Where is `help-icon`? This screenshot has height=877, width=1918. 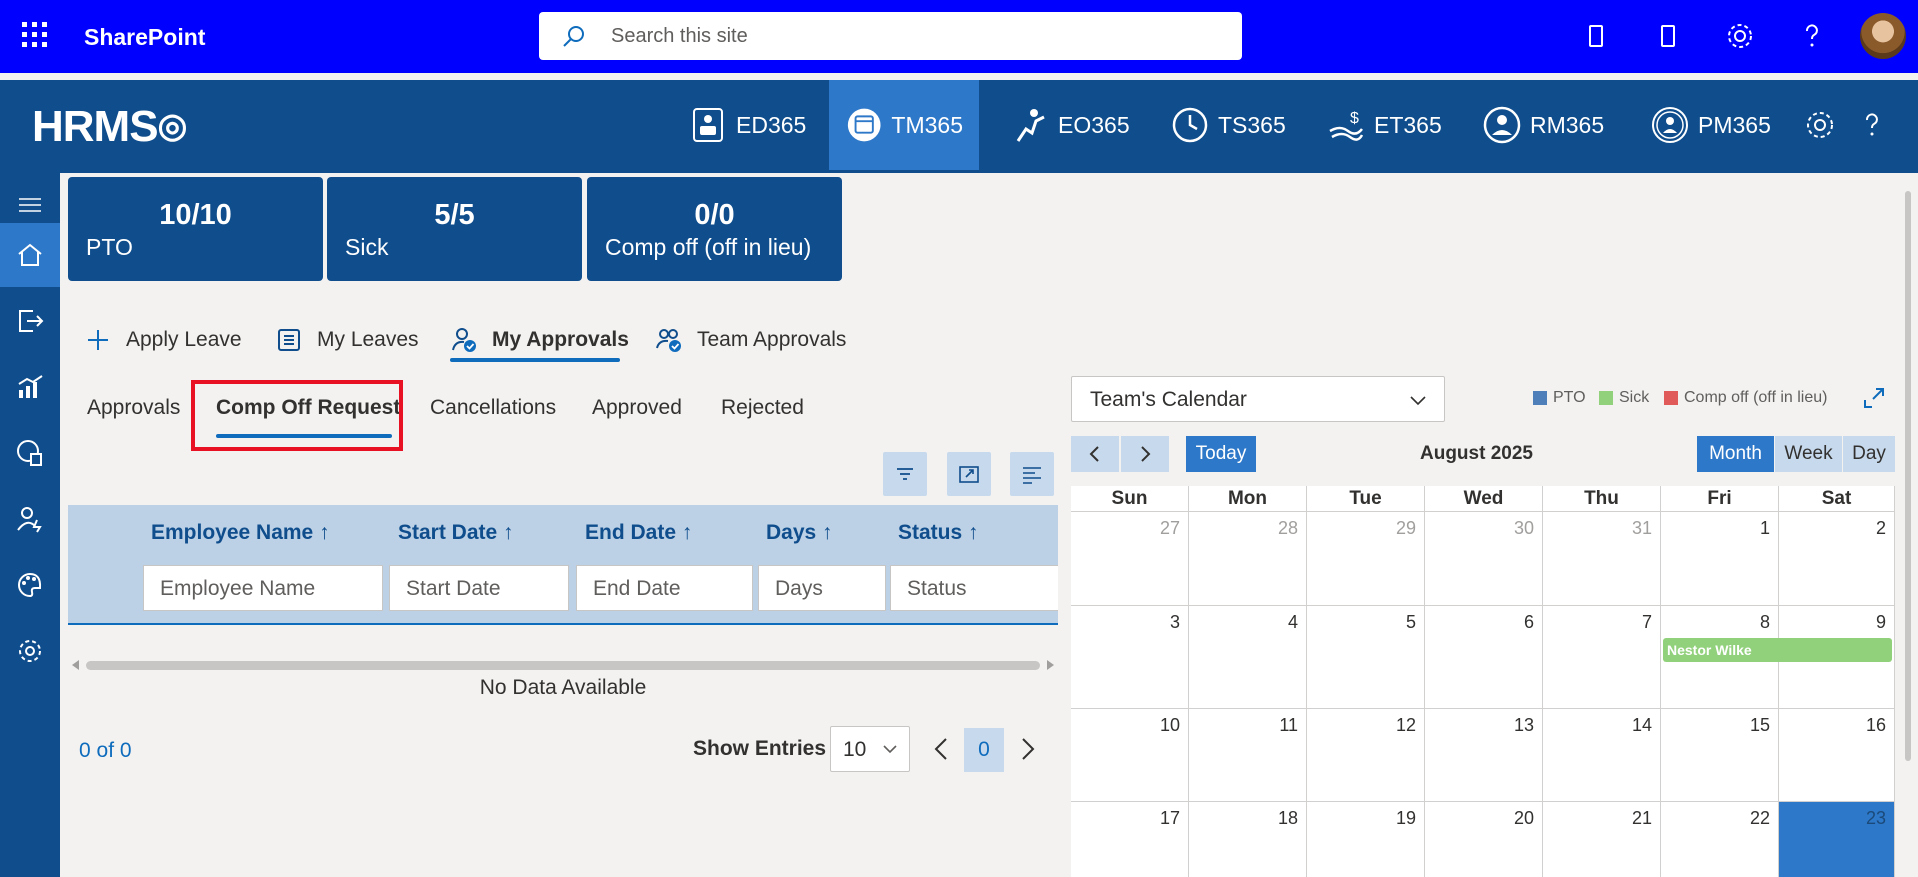
help-icon is located at coordinates (1812, 36).